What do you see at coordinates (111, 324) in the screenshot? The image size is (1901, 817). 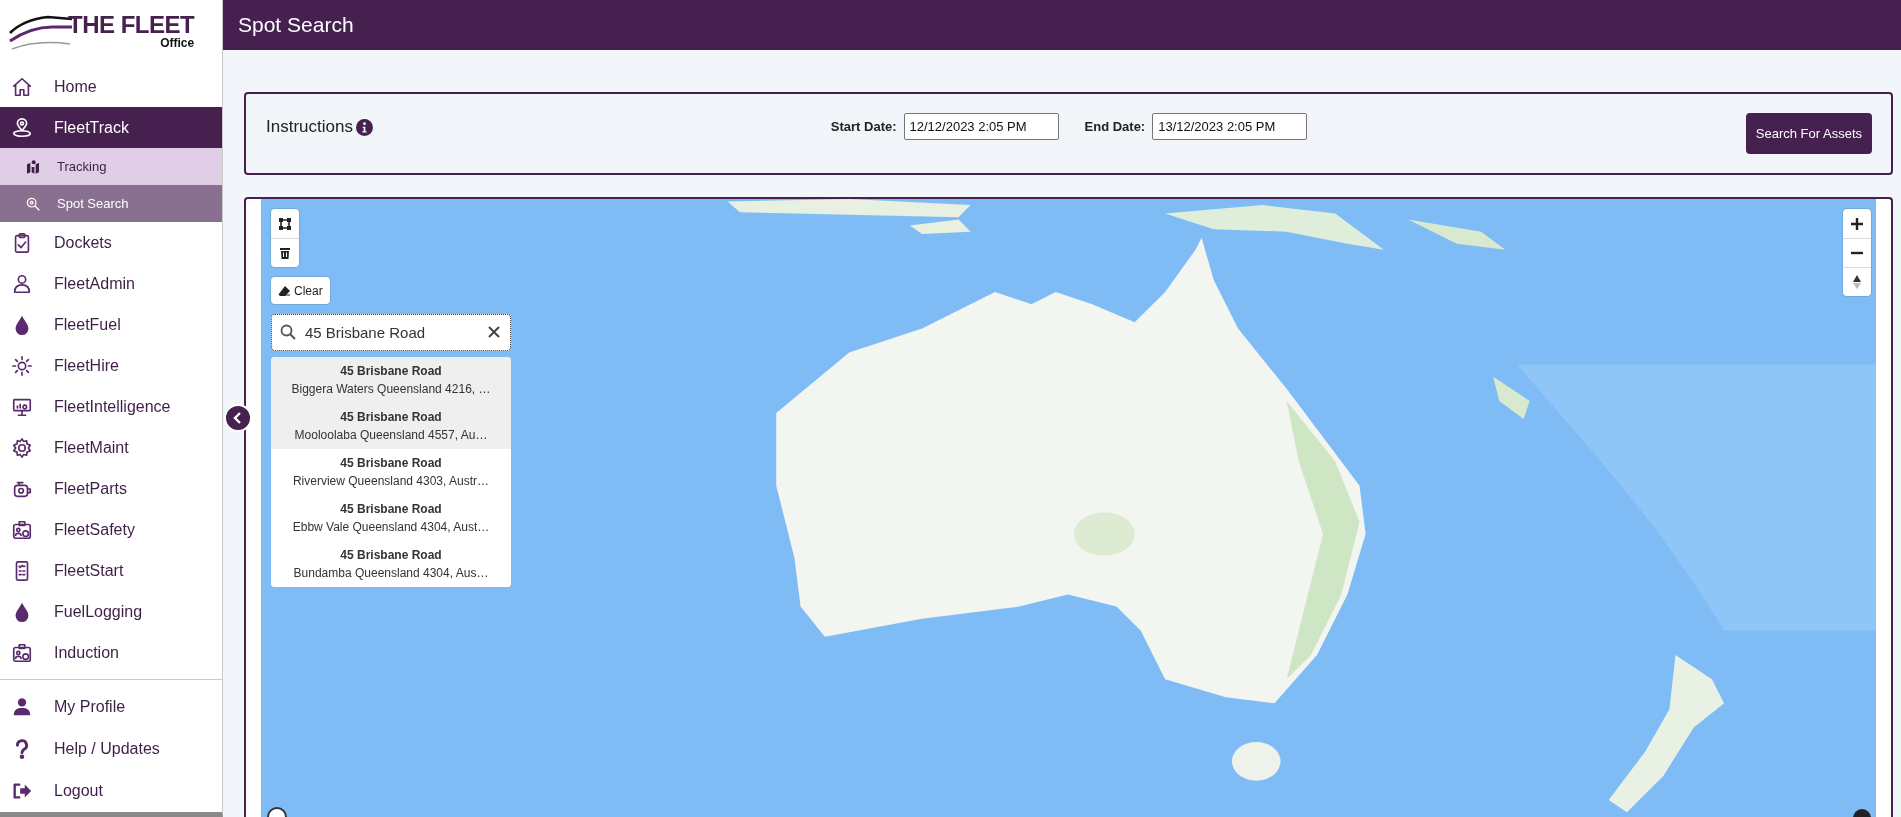 I see `sidebar-item: FleetFuel` at bounding box center [111, 324].